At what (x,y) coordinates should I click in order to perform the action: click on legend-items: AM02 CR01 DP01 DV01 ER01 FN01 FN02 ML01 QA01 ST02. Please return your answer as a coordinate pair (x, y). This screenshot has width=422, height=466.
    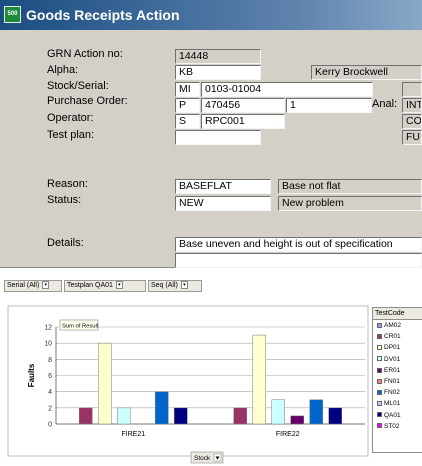
    Looking at the image, I should click on (397, 376).